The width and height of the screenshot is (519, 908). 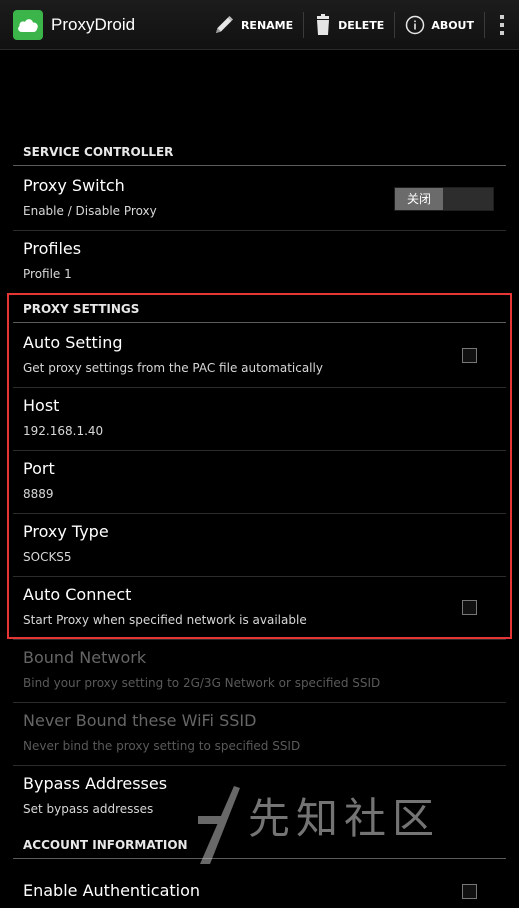 What do you see at coordinates (66, 531) in the screenshot?
I see `pref-title: Proxy Type` at bounding box center [66, 531].